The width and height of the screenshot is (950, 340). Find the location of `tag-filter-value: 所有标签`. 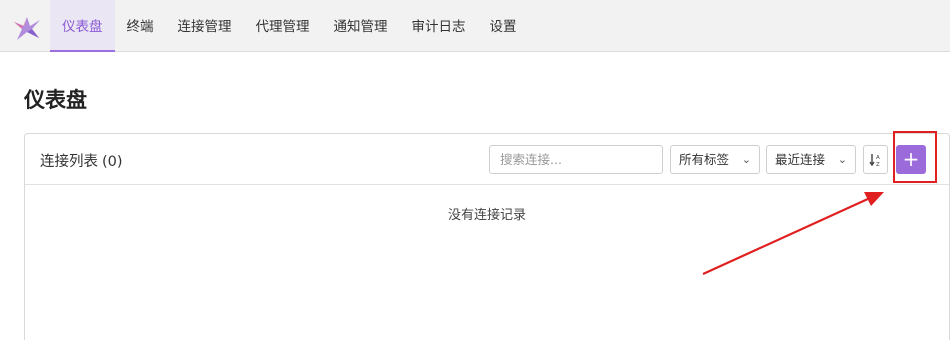

tag-filter-value: 所有标签 is located at coordinates (704, 159).